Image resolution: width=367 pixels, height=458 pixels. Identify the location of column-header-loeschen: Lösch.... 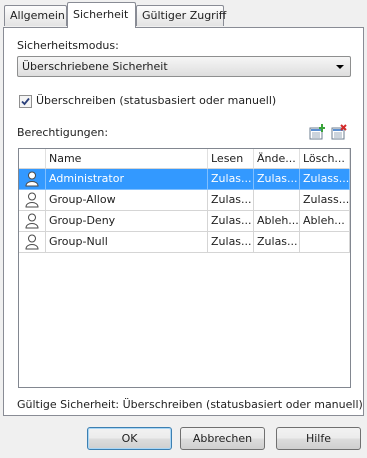
(325, 159).